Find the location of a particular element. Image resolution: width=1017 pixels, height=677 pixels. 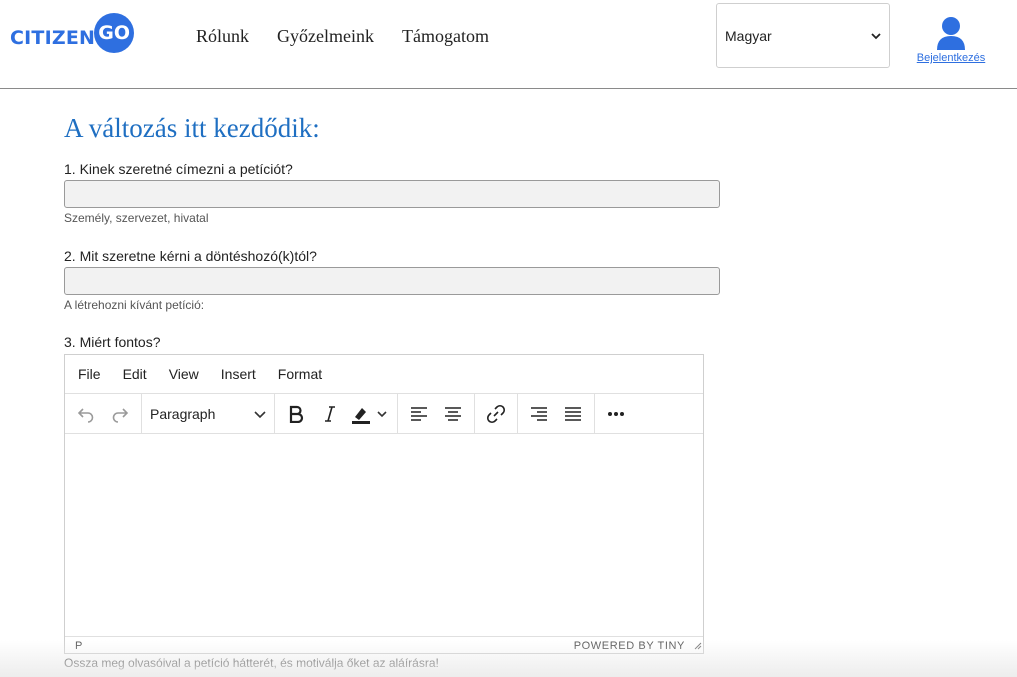

language-select-value: Magyar is located at coordinates (748, 35).